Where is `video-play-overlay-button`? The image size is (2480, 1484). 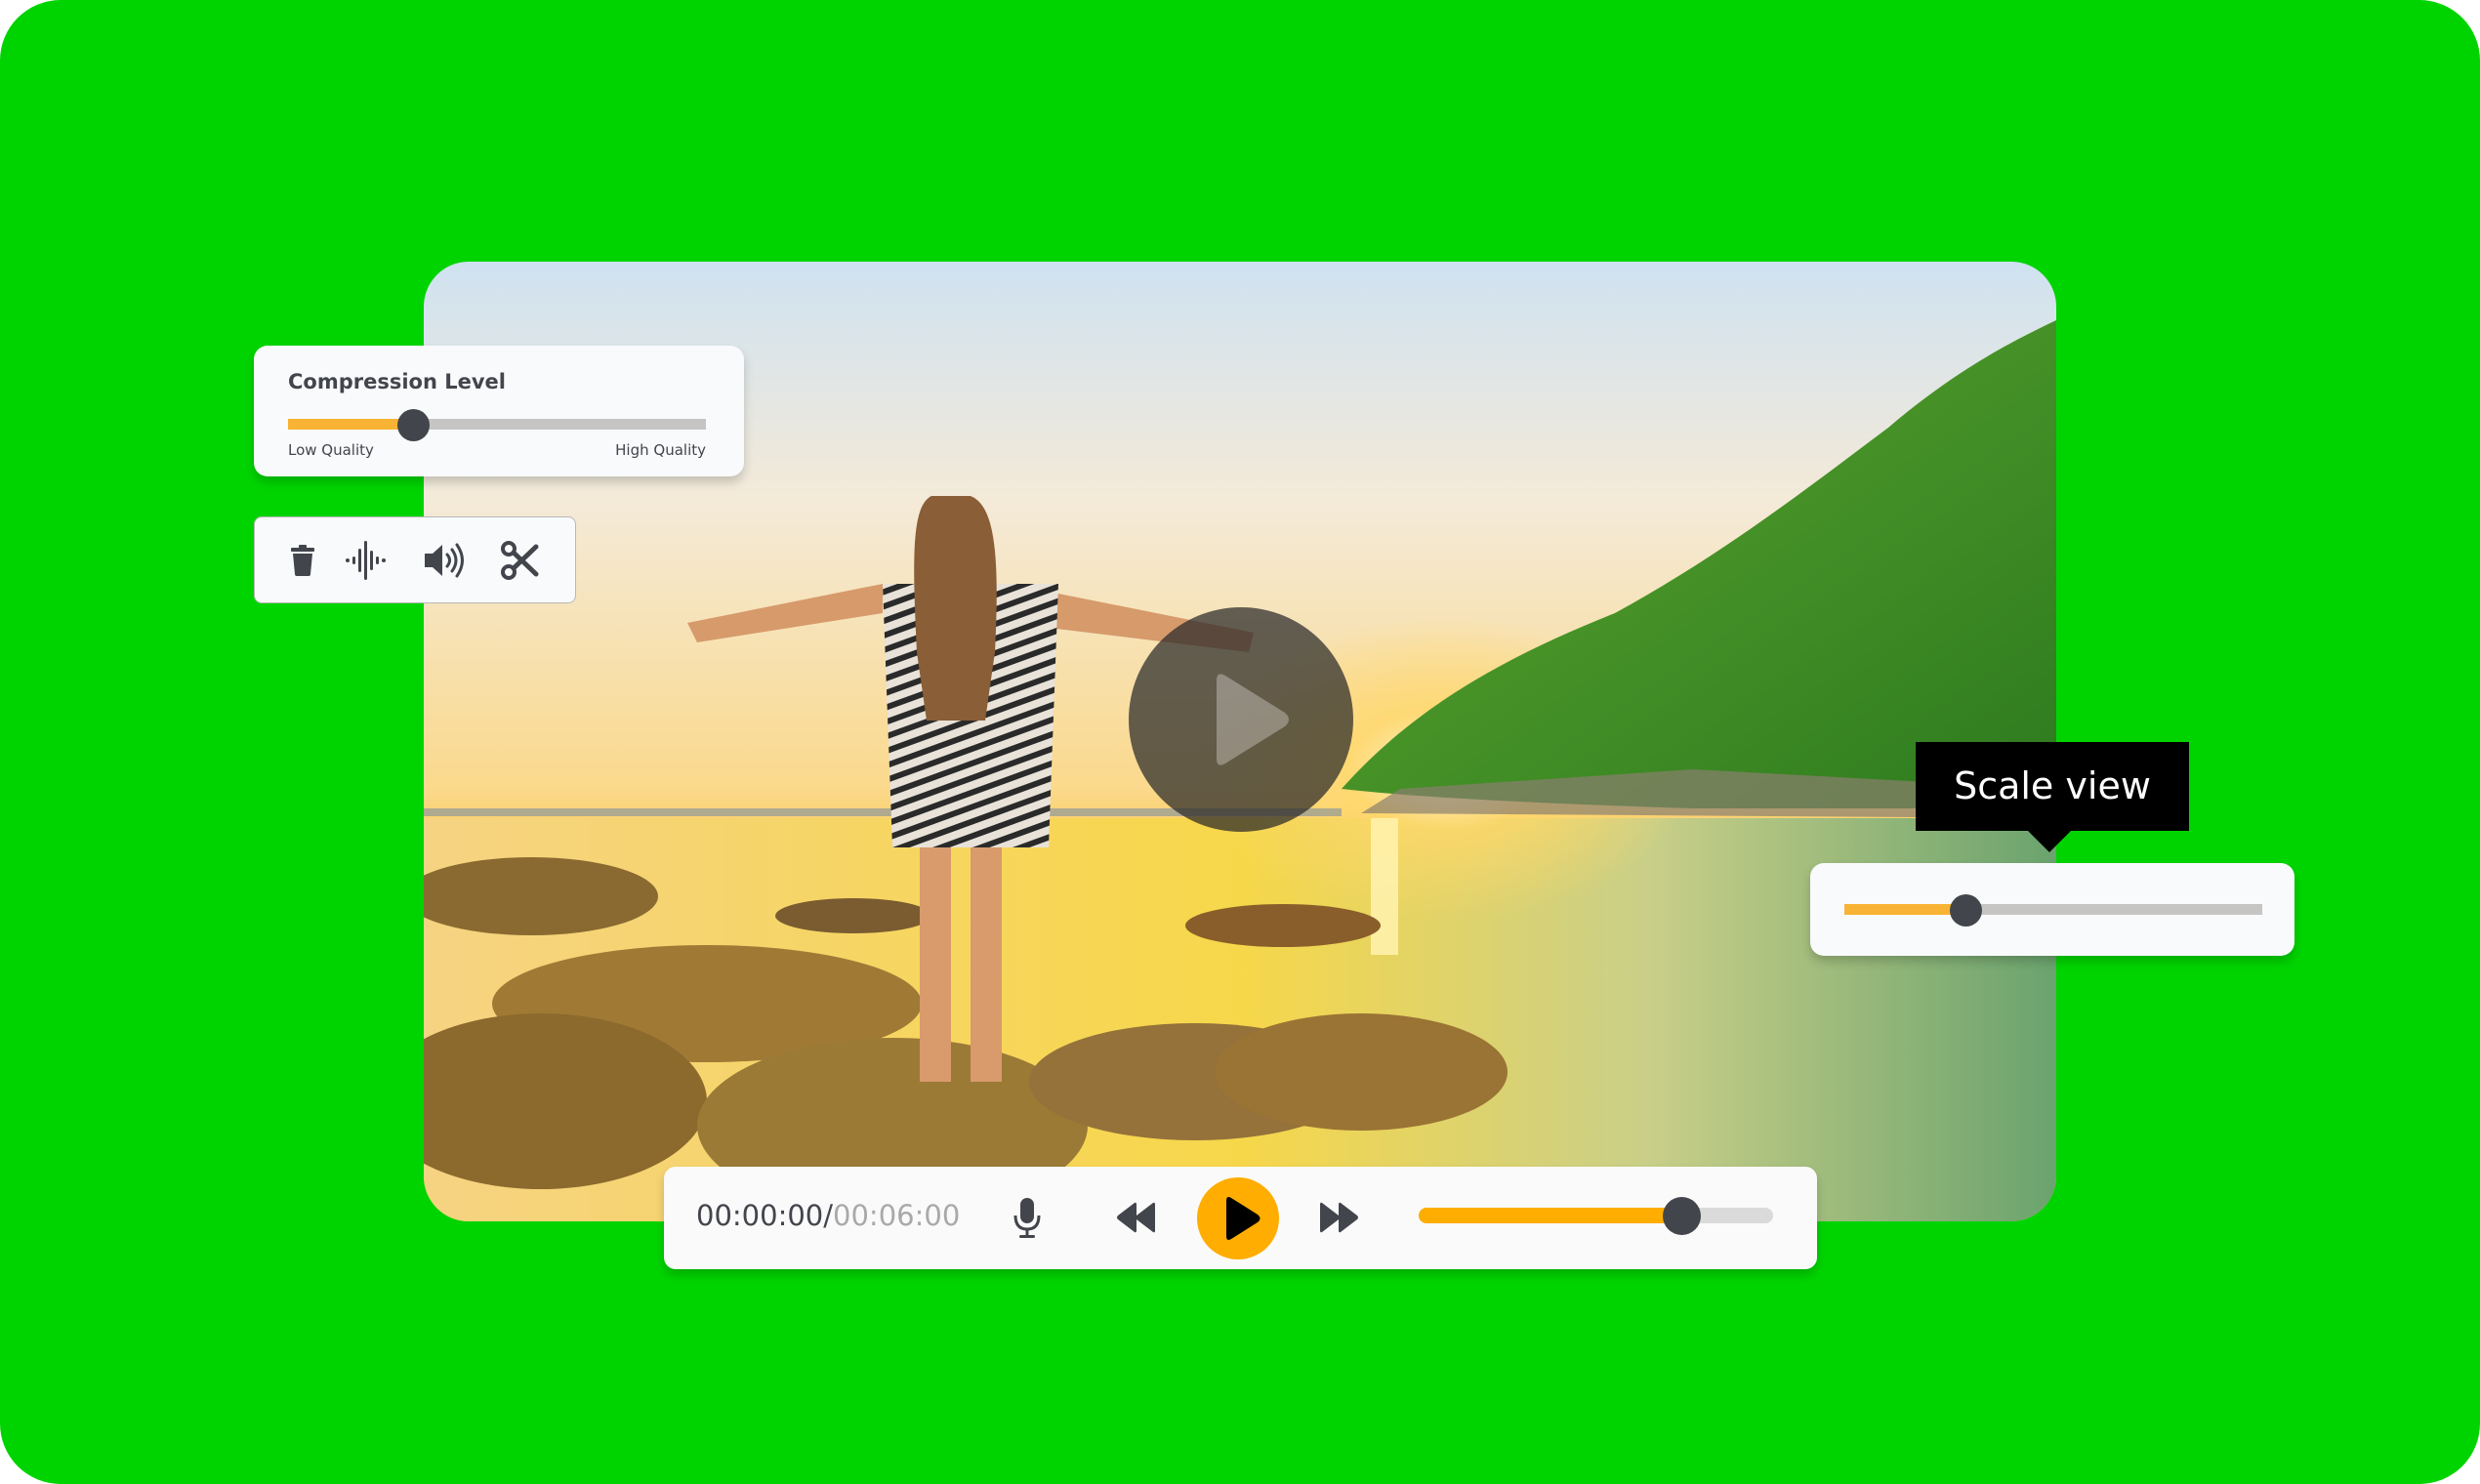
video-play-overlay-button is located at coordinates (1241, 719).